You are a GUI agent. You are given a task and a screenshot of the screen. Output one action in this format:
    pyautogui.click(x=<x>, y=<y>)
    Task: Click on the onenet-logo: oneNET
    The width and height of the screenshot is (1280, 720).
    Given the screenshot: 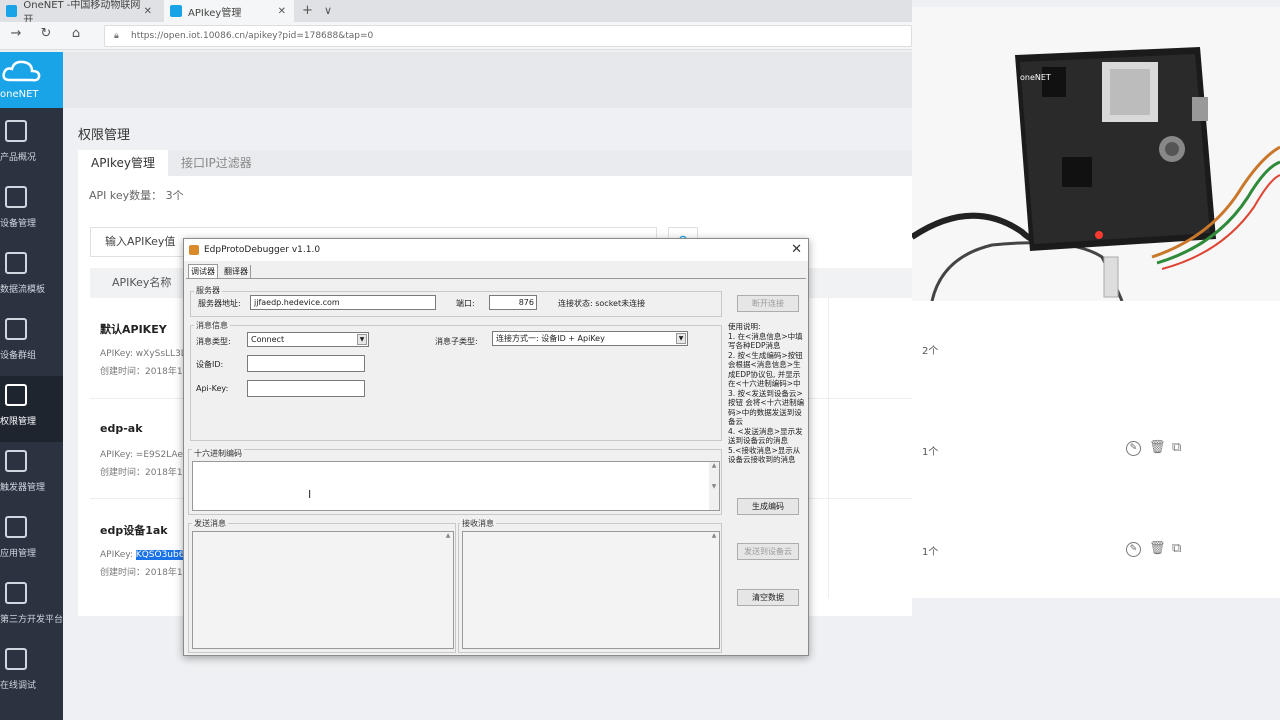 What is the action you would take?
    pyautogui.click(x=31, y=80)
    